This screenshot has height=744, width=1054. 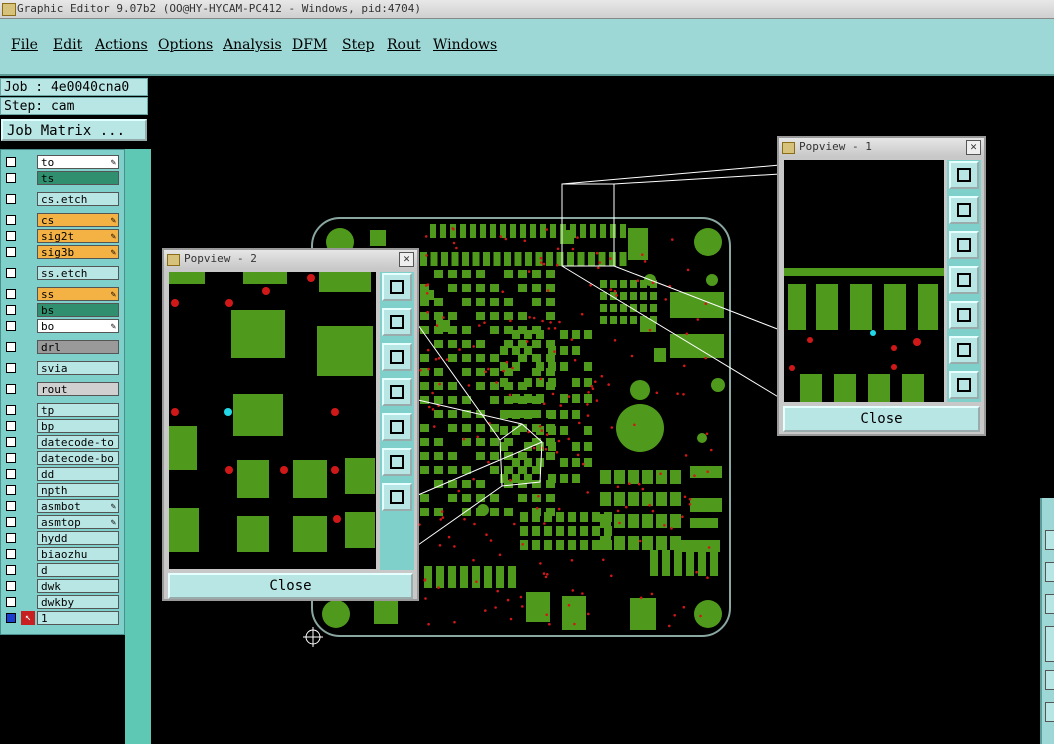 I want to click on layer-row: datecode-bo, so click(x=62, y=458).